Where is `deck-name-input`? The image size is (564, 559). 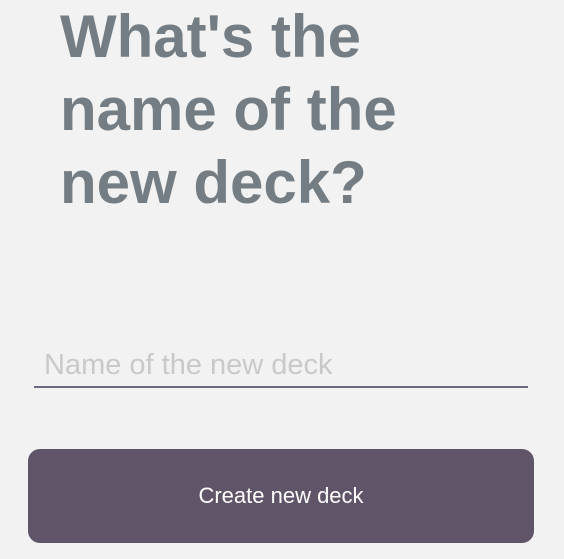
deck-name-input is located at coordinates (281, 365).